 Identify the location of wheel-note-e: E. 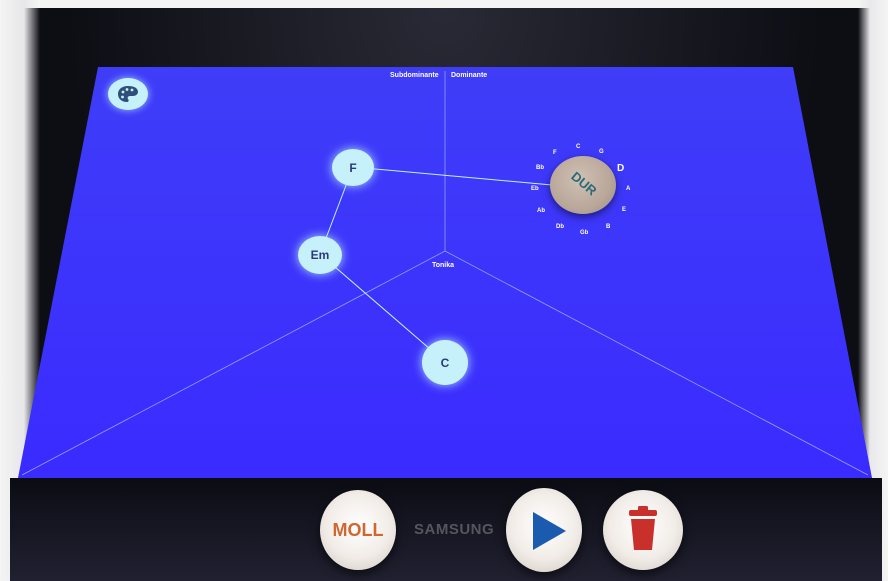
(624, 210).